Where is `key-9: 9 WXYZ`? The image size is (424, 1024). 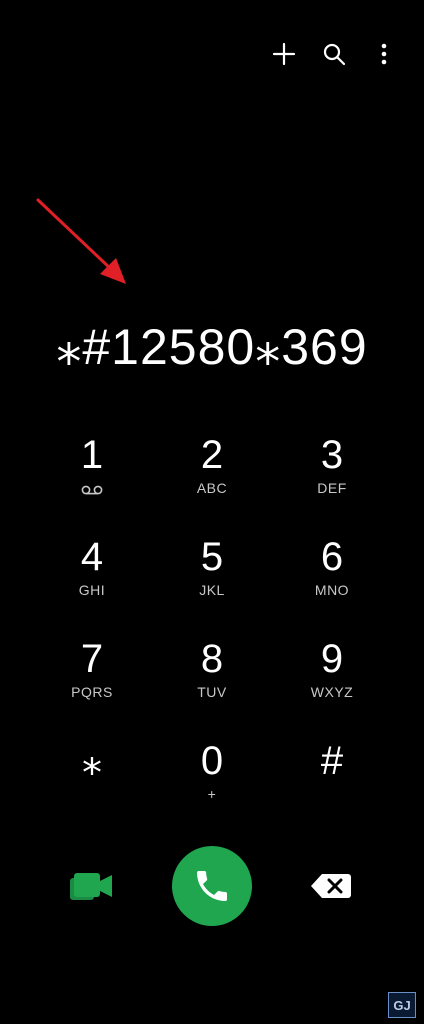 key-9: 9 WXYZ is located at coordinates (332, 687).